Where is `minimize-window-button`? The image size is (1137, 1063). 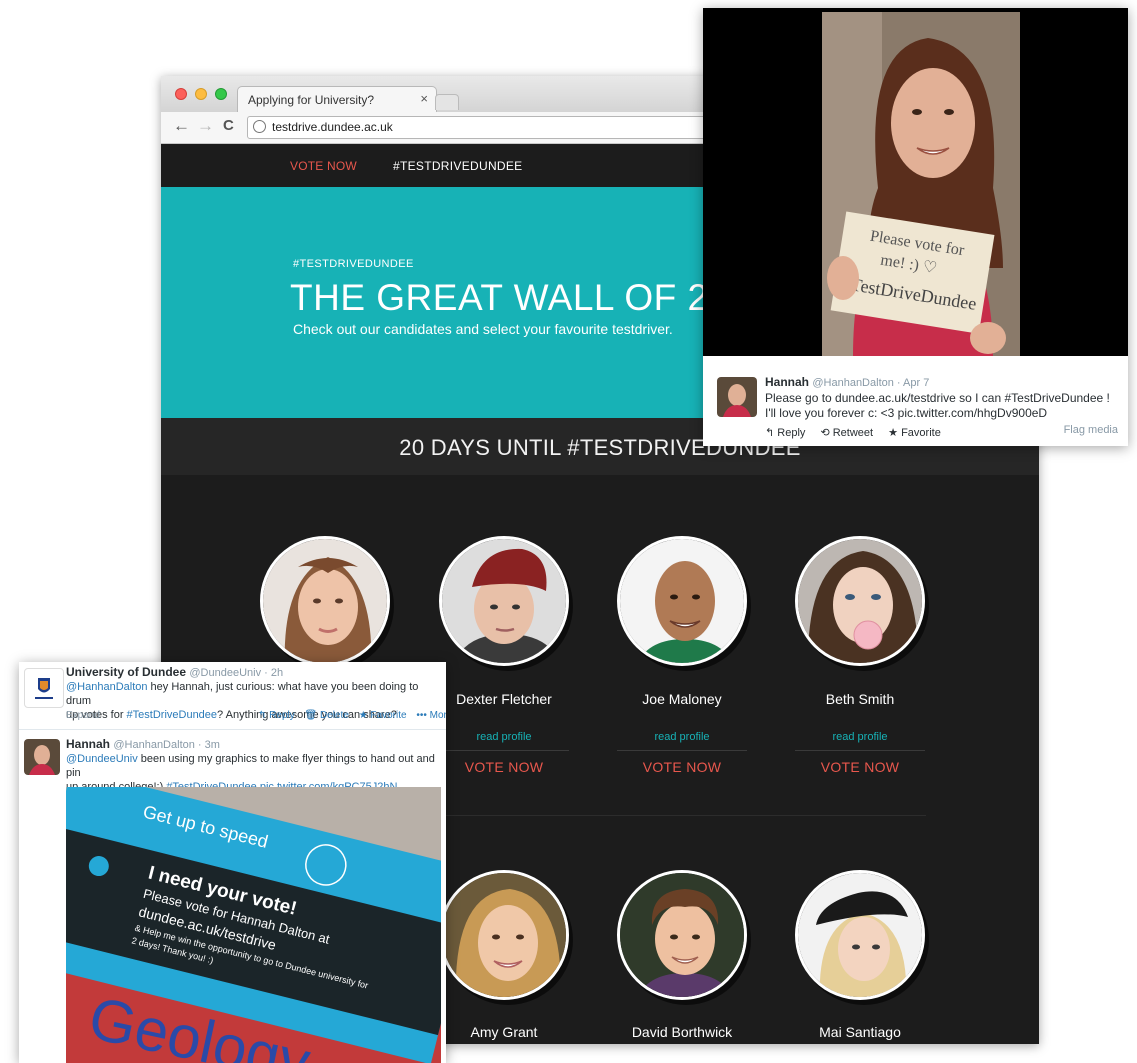
minimize-window-button is located at coordinates (201, 94).